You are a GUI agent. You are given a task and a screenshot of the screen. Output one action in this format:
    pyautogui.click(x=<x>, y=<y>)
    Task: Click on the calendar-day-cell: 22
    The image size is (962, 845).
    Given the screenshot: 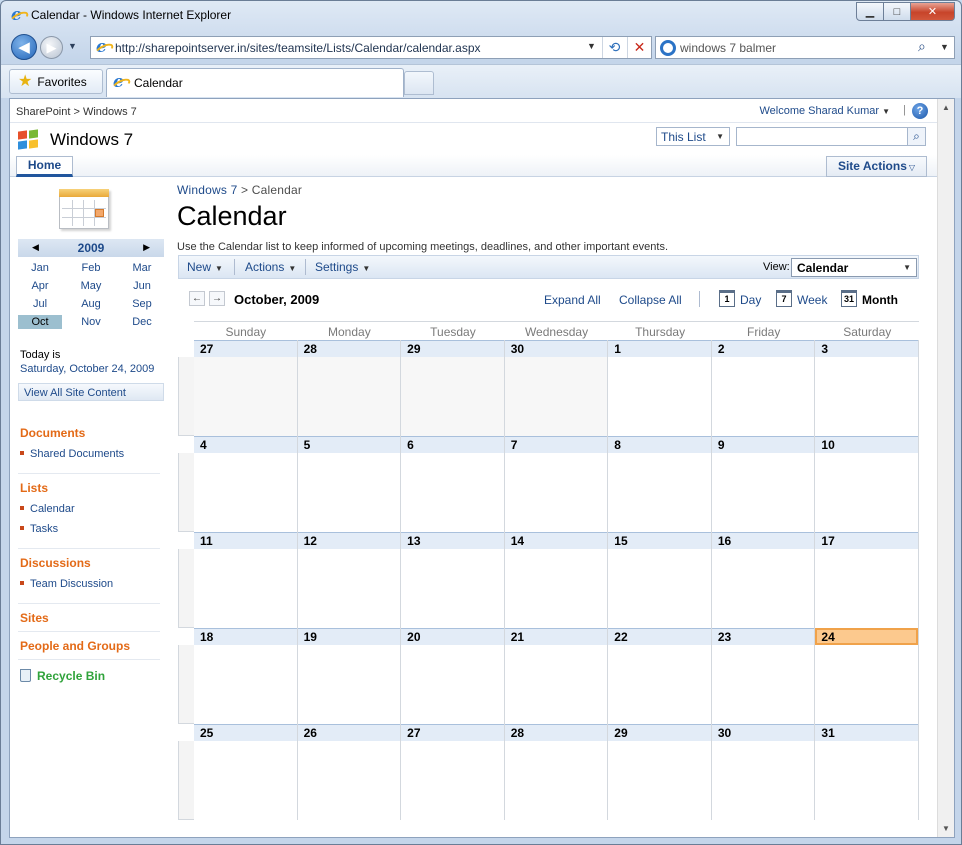 What is the action you would take?
    pyautogui.click(x=660, y=676)
    